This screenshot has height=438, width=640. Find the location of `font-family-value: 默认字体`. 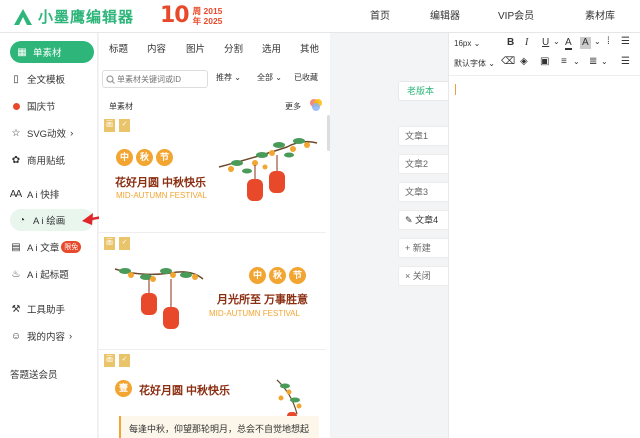

font-family-value: 默认字体 is located at coordinates (470, 63).